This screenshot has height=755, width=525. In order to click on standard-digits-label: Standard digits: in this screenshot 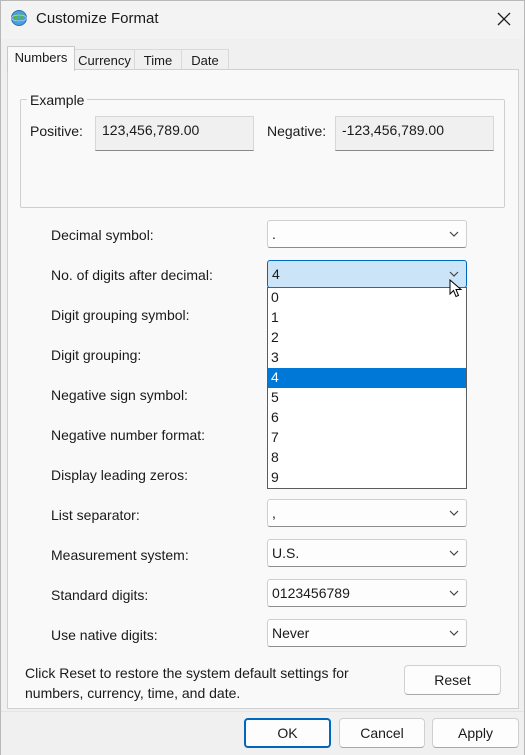, I will do `click(100, 595)`.